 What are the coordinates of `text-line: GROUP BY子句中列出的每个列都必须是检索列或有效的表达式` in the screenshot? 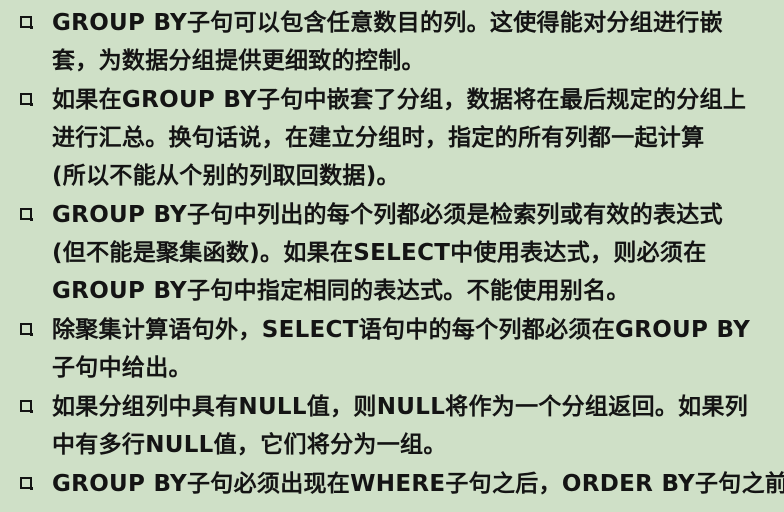 It's located at (387, 215).